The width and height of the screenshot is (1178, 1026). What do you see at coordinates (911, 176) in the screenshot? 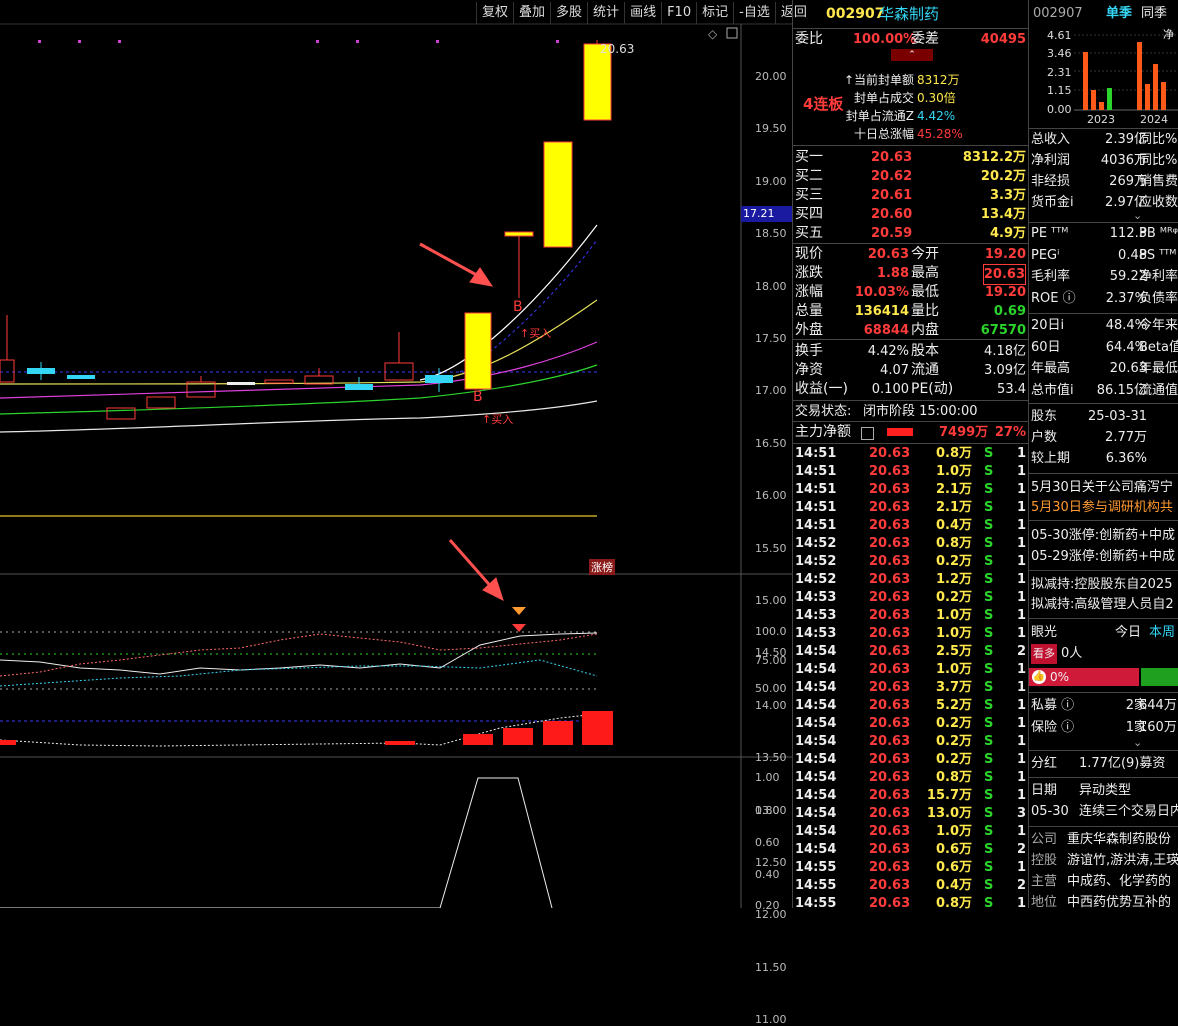
I see `bid-row-2: 买二 20.62 20.2万` at bounding box center [911, 176].